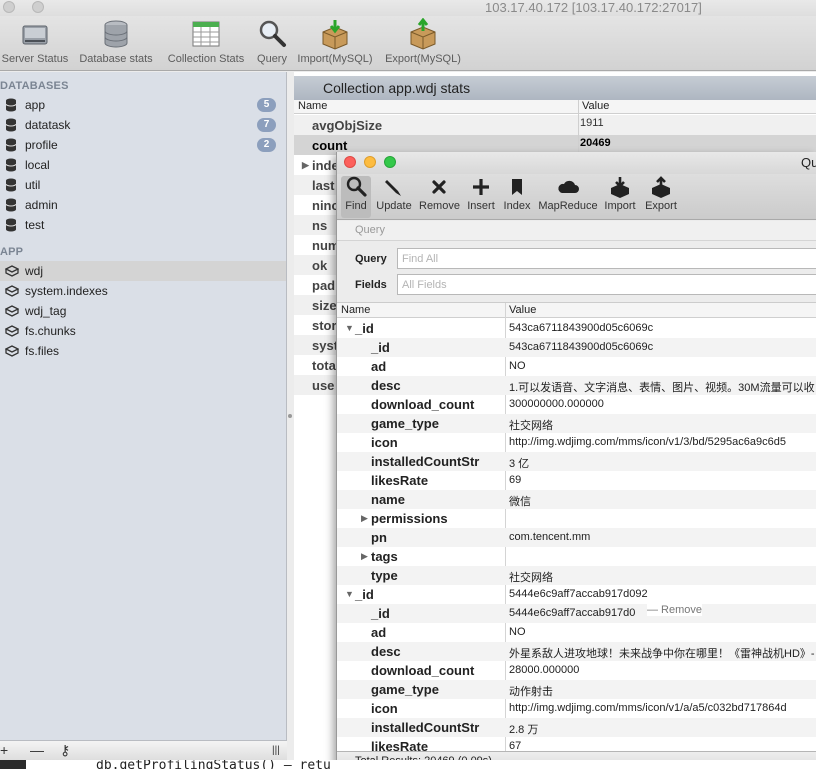  What do you see at coordinates (576, 461) in the screenshot?
I see `result-row: installedCountStr 3 亿` at bounding box center [576, 461].